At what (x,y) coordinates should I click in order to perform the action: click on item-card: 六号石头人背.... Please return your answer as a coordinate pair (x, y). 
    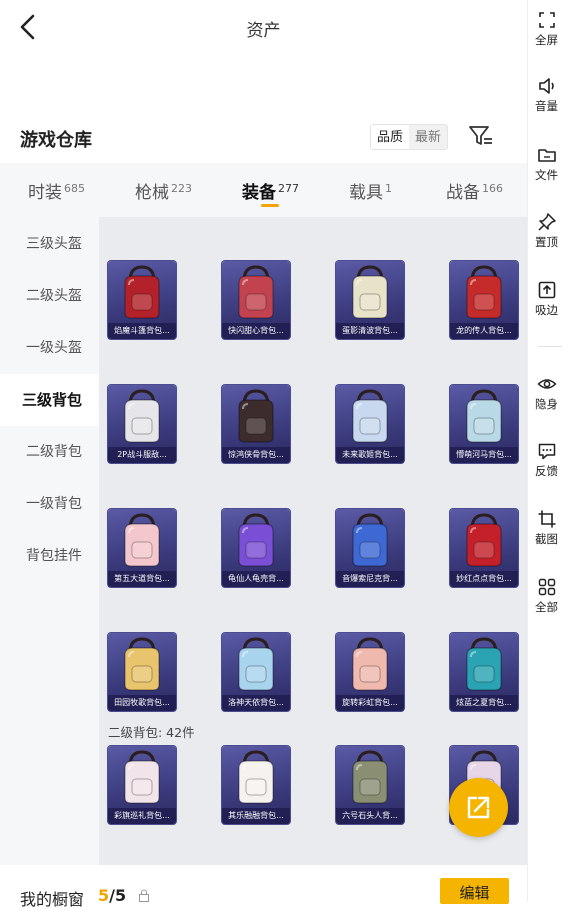
    Looking at the image, I should click on (370, 785).